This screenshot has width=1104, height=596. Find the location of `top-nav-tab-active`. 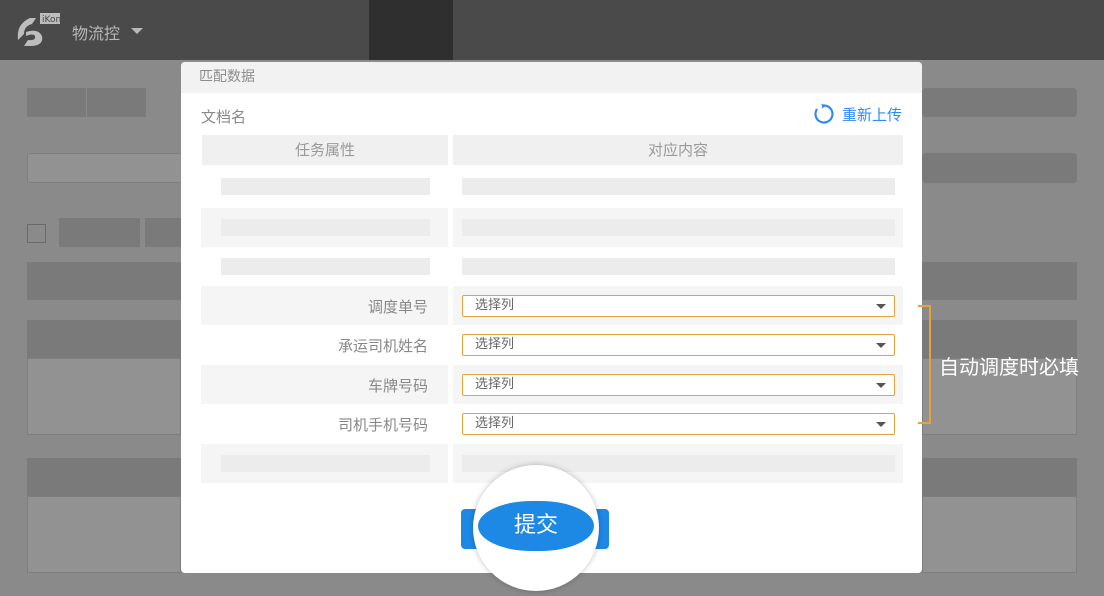

top-nav-tab-active is located at coordinates (411, 30).